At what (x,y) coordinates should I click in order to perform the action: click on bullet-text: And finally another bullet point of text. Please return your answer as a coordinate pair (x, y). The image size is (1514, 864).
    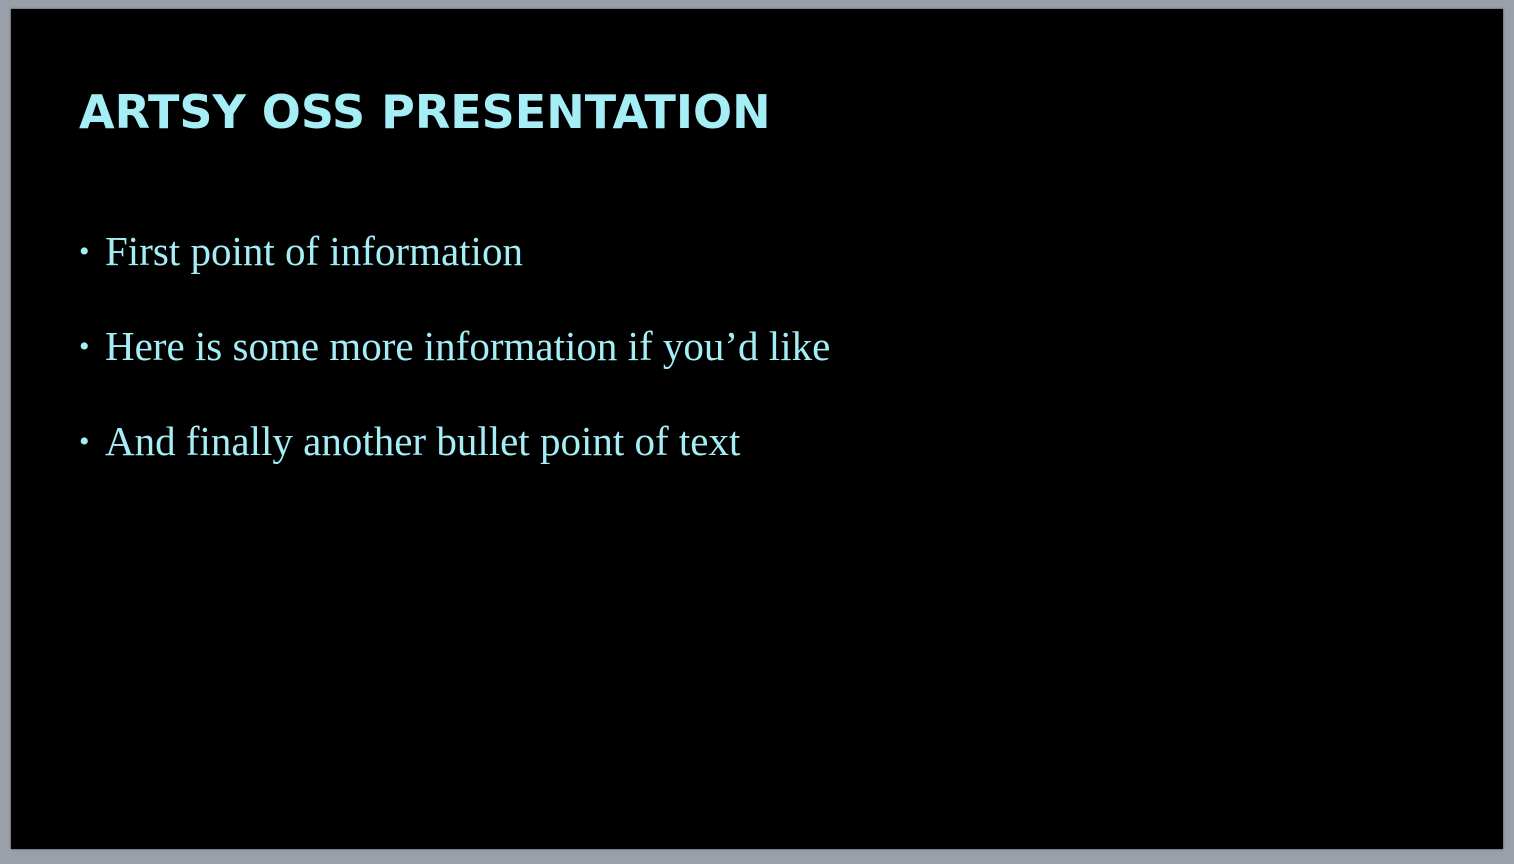
    Looking at the image, I should click on (423, 441).